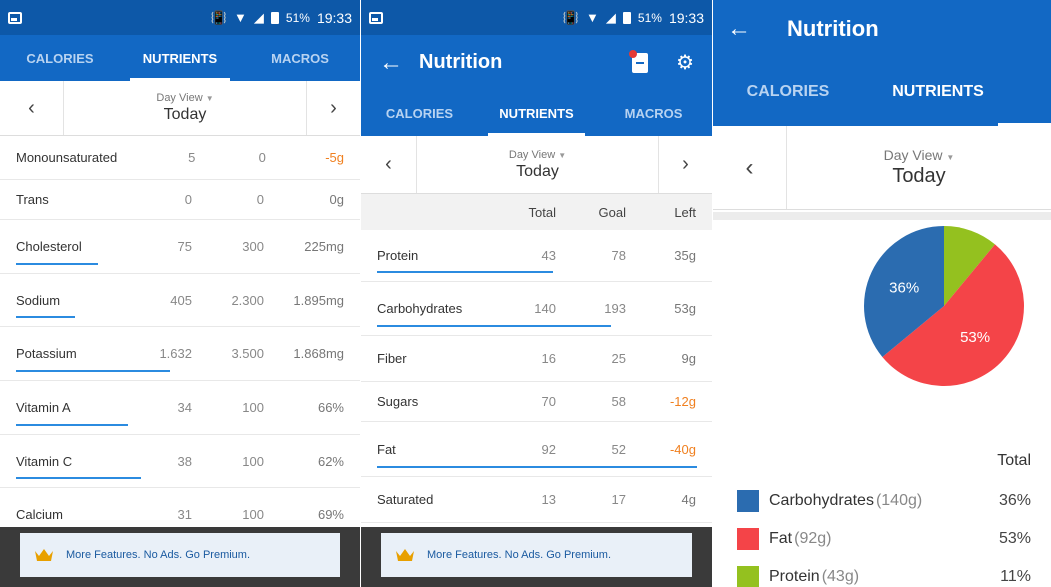 The image size is (1051, 587). What do you see at coordinates (44, 555) in the screenshot?
I see `crown-icon` at bounding box center [44, 555].